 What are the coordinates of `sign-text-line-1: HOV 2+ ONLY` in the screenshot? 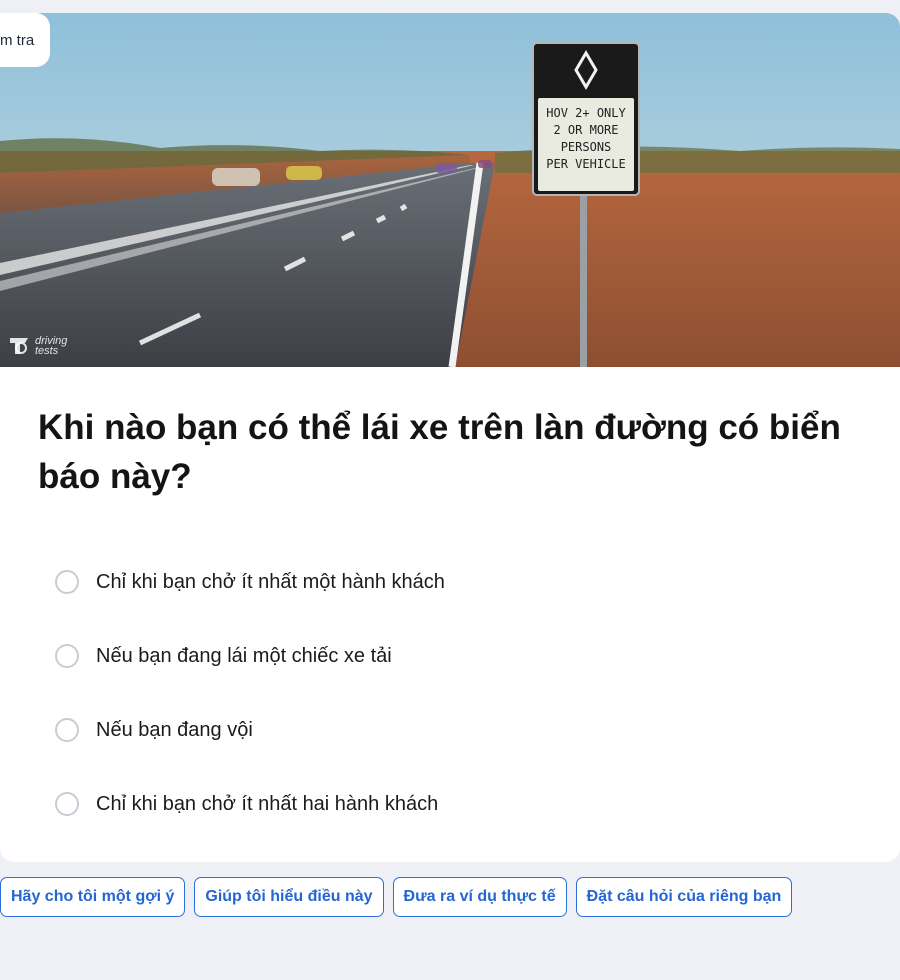 It's located at (586, 113).